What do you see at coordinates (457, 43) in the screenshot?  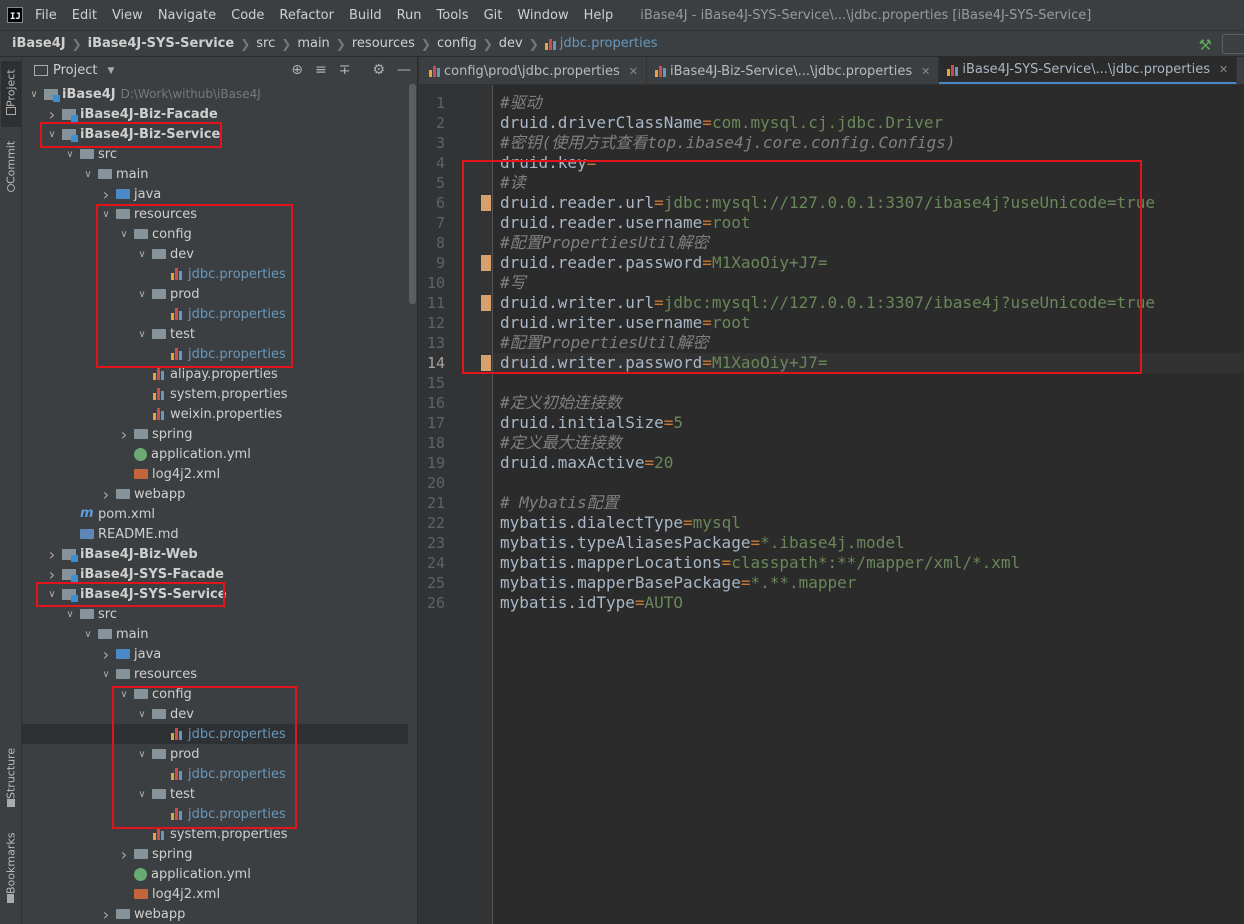 I see `breadcrumb-item: config` at bounding box center [457, 43].